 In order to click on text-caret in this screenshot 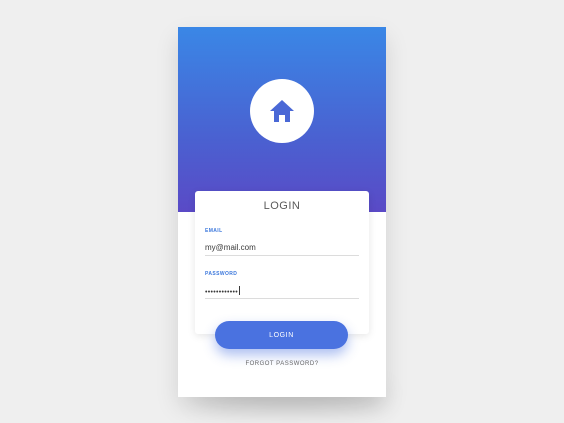, I will do `click(240, 290)`.